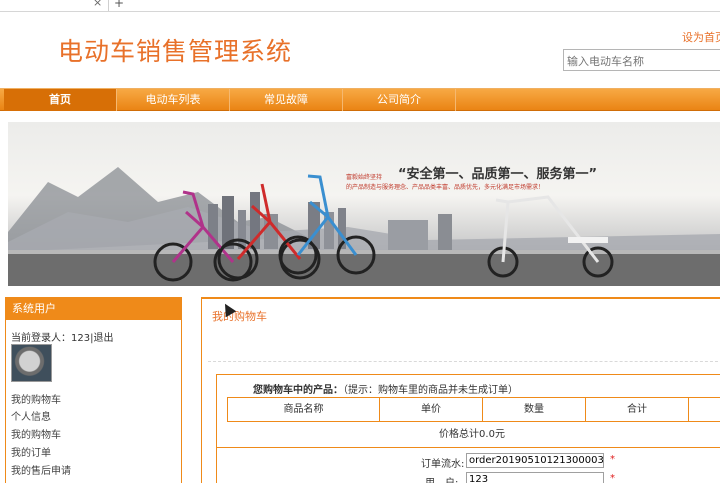 The width and height of the screenshot is (720, 483). I want to click on avatar, so click(31, 363).